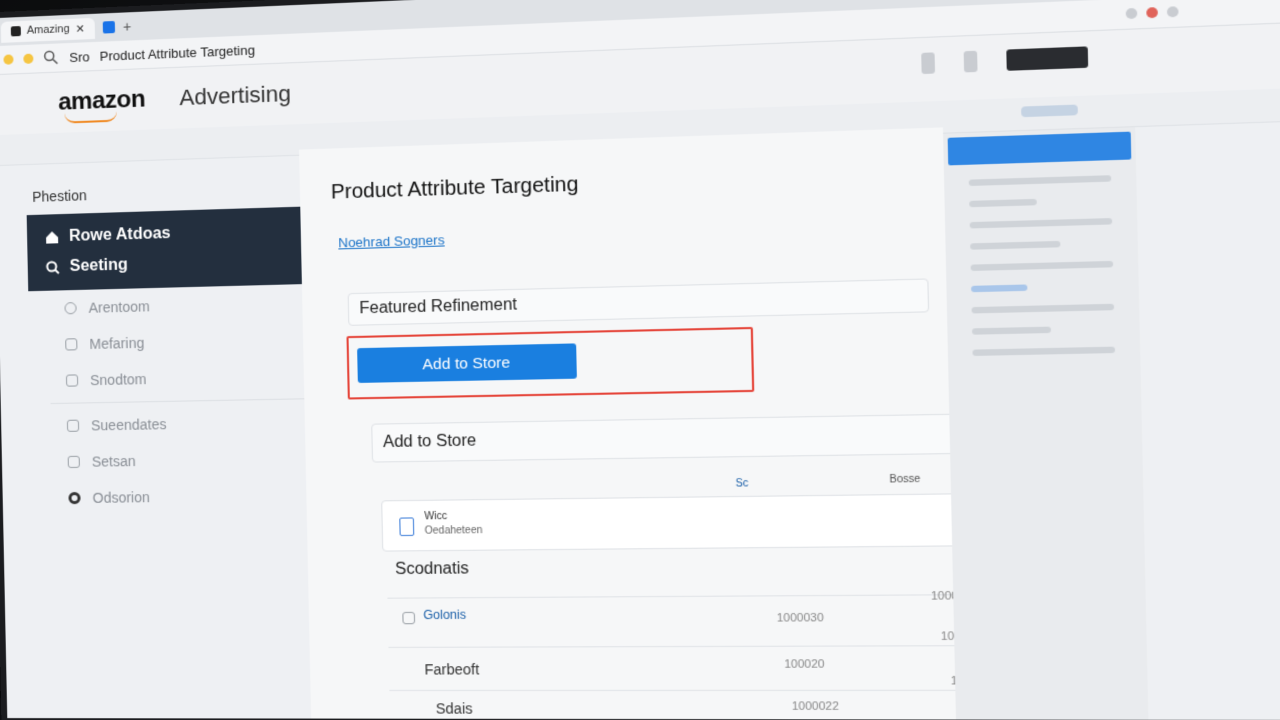 The image size is (1280, 720). What do you see at coordinates (72, 380) in the screenshot?
I see `grid-icon` at bounding box center [72, 380].